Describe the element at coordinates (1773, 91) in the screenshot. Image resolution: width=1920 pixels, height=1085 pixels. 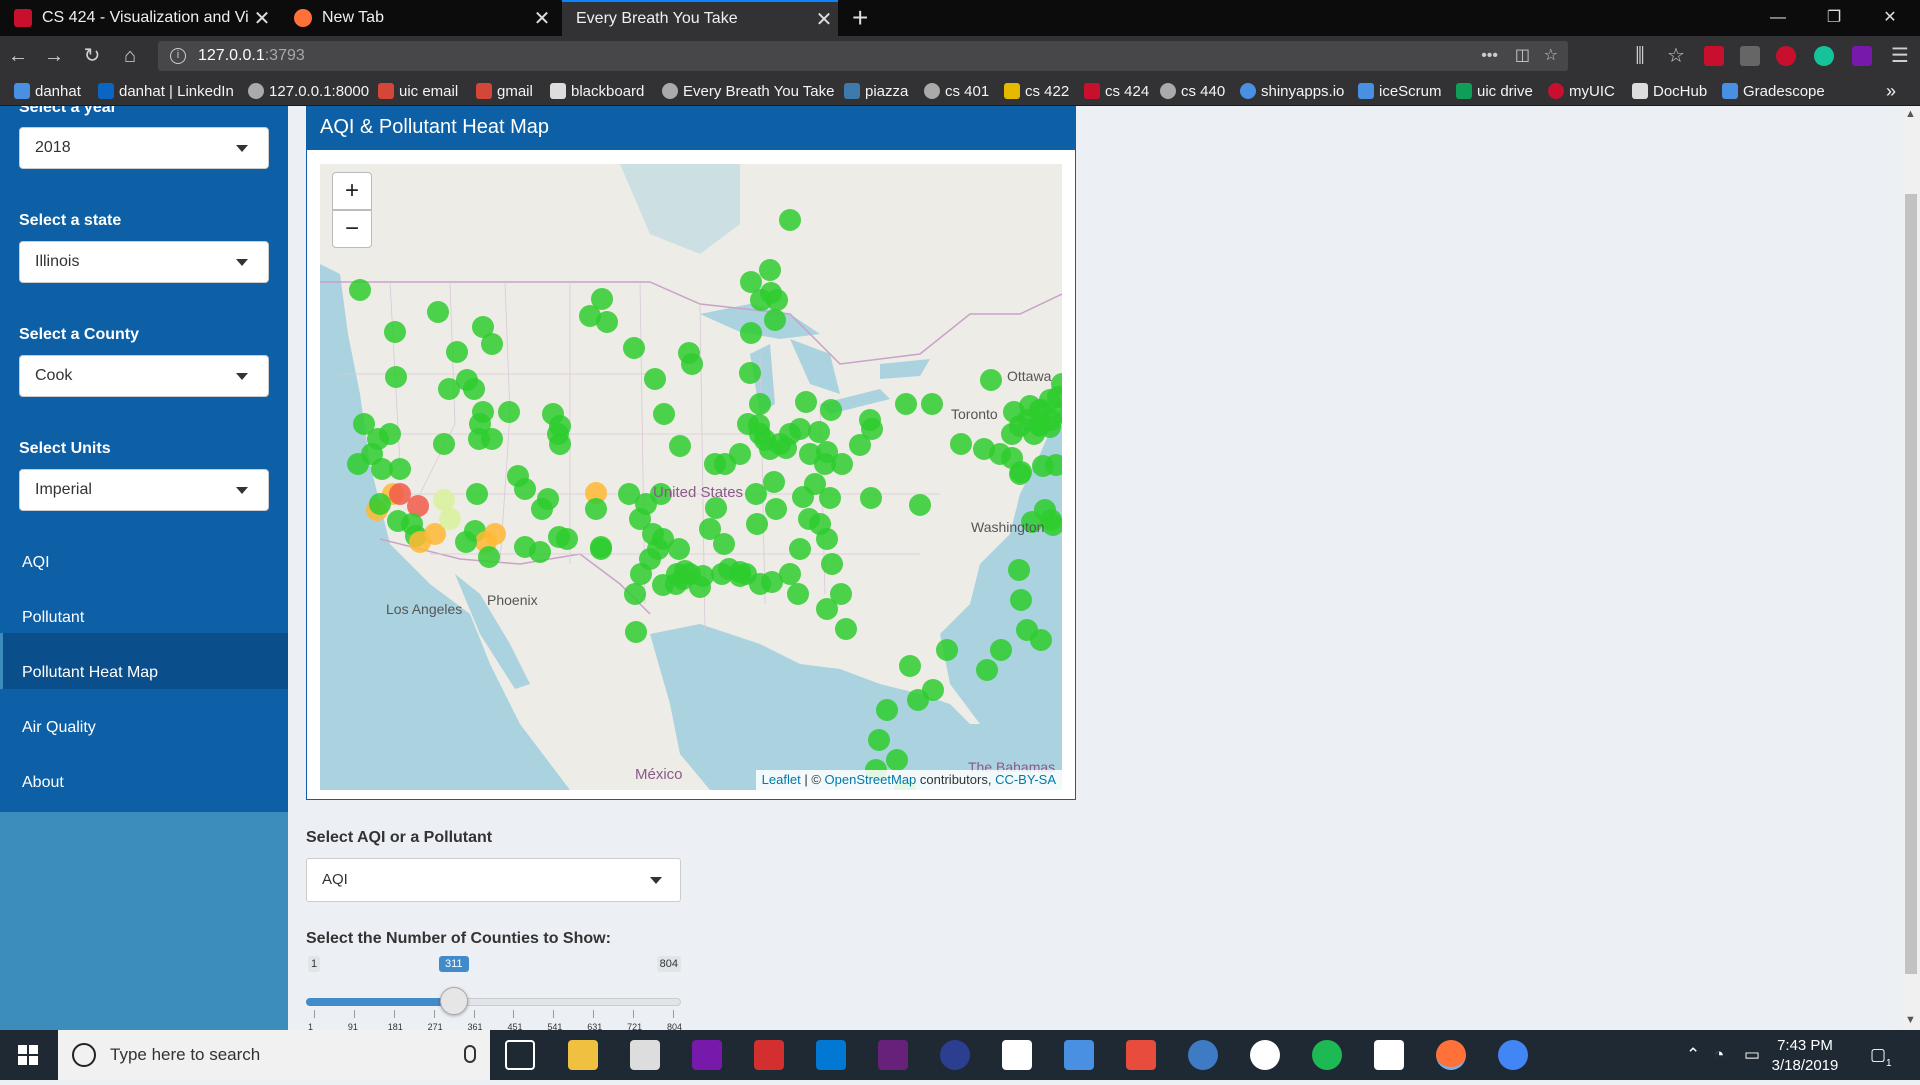
I see `bookmark-gradescope: Gradescope` at that location.